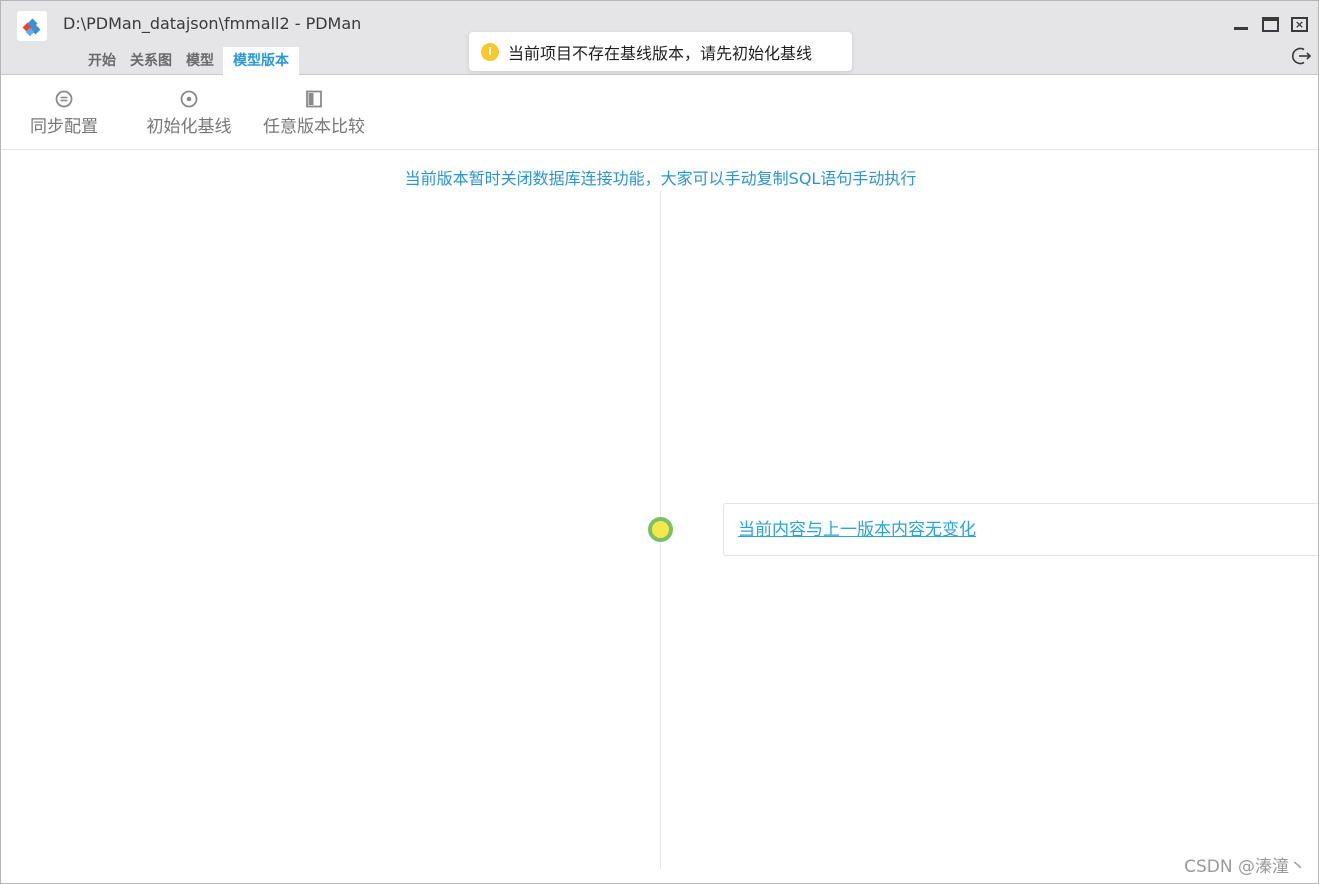  Describe the element at coordinates (189, 99) in the screenshot. I see `baseline-icon` at that location.